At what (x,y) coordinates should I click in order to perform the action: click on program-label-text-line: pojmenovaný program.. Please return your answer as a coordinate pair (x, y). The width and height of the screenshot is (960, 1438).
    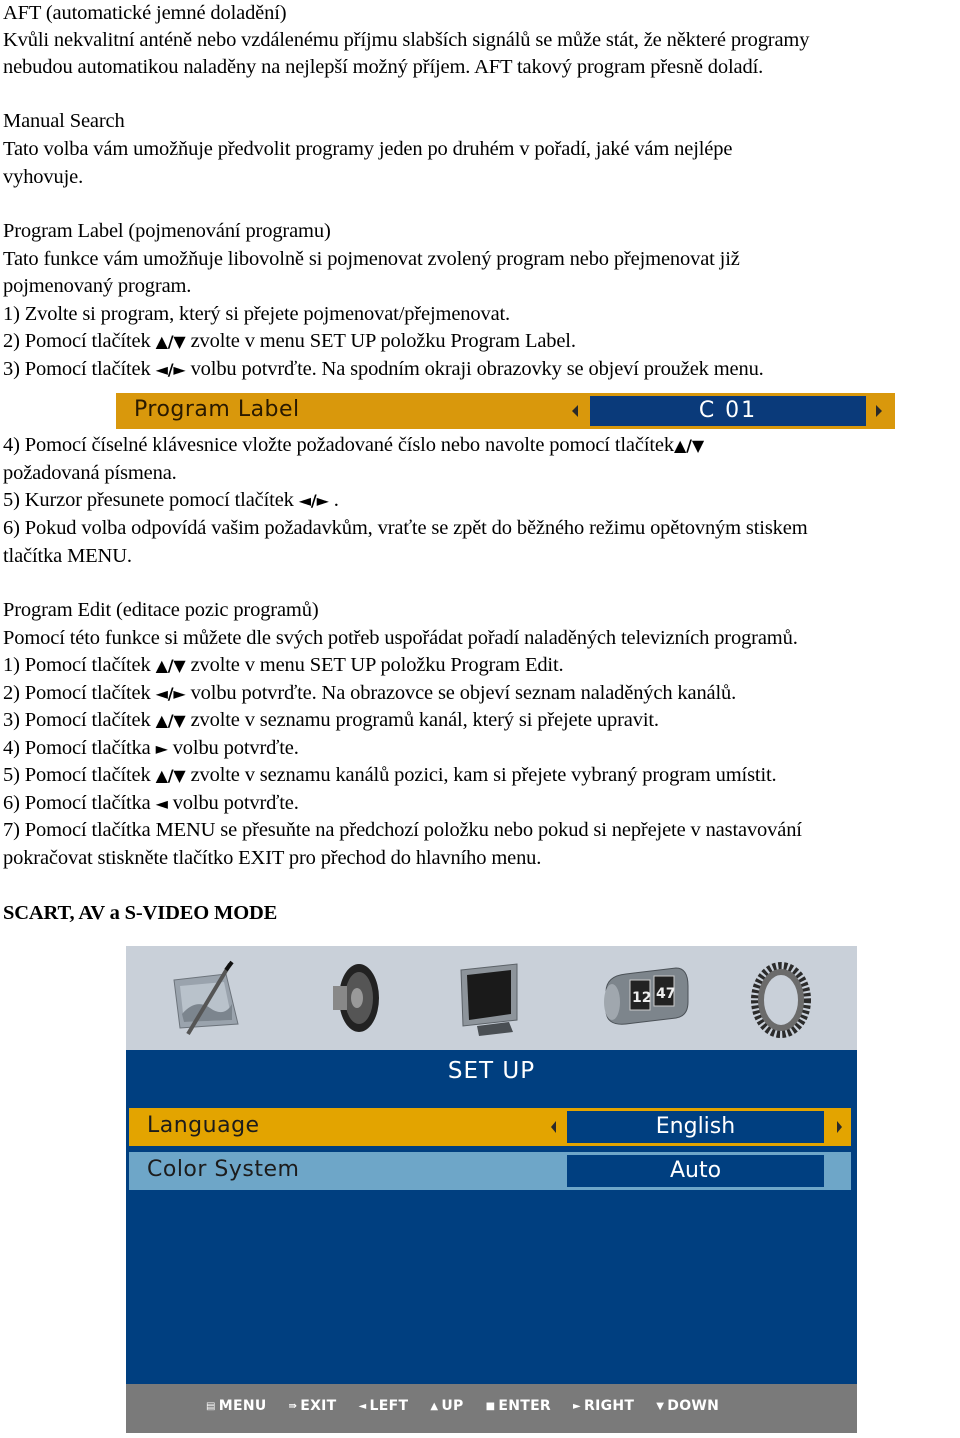
    Looking at the image, I should click on (97, 286).